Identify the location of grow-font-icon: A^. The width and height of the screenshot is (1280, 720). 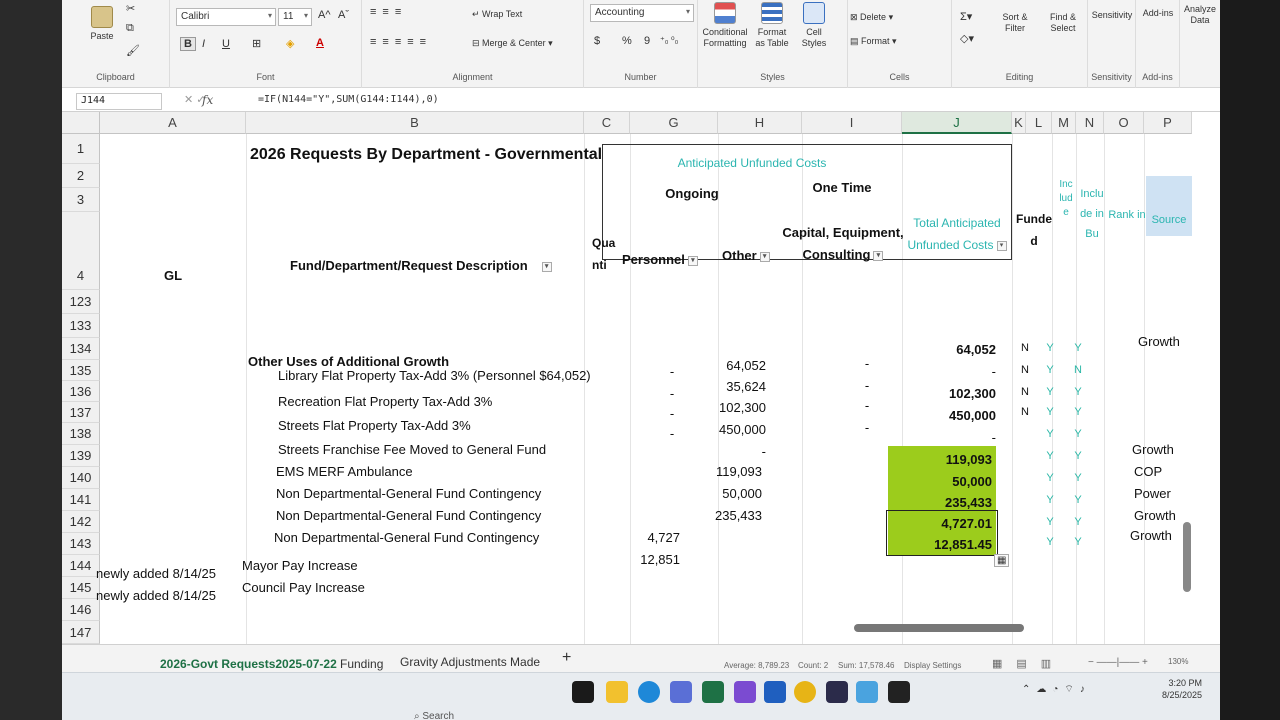
(324, 15).